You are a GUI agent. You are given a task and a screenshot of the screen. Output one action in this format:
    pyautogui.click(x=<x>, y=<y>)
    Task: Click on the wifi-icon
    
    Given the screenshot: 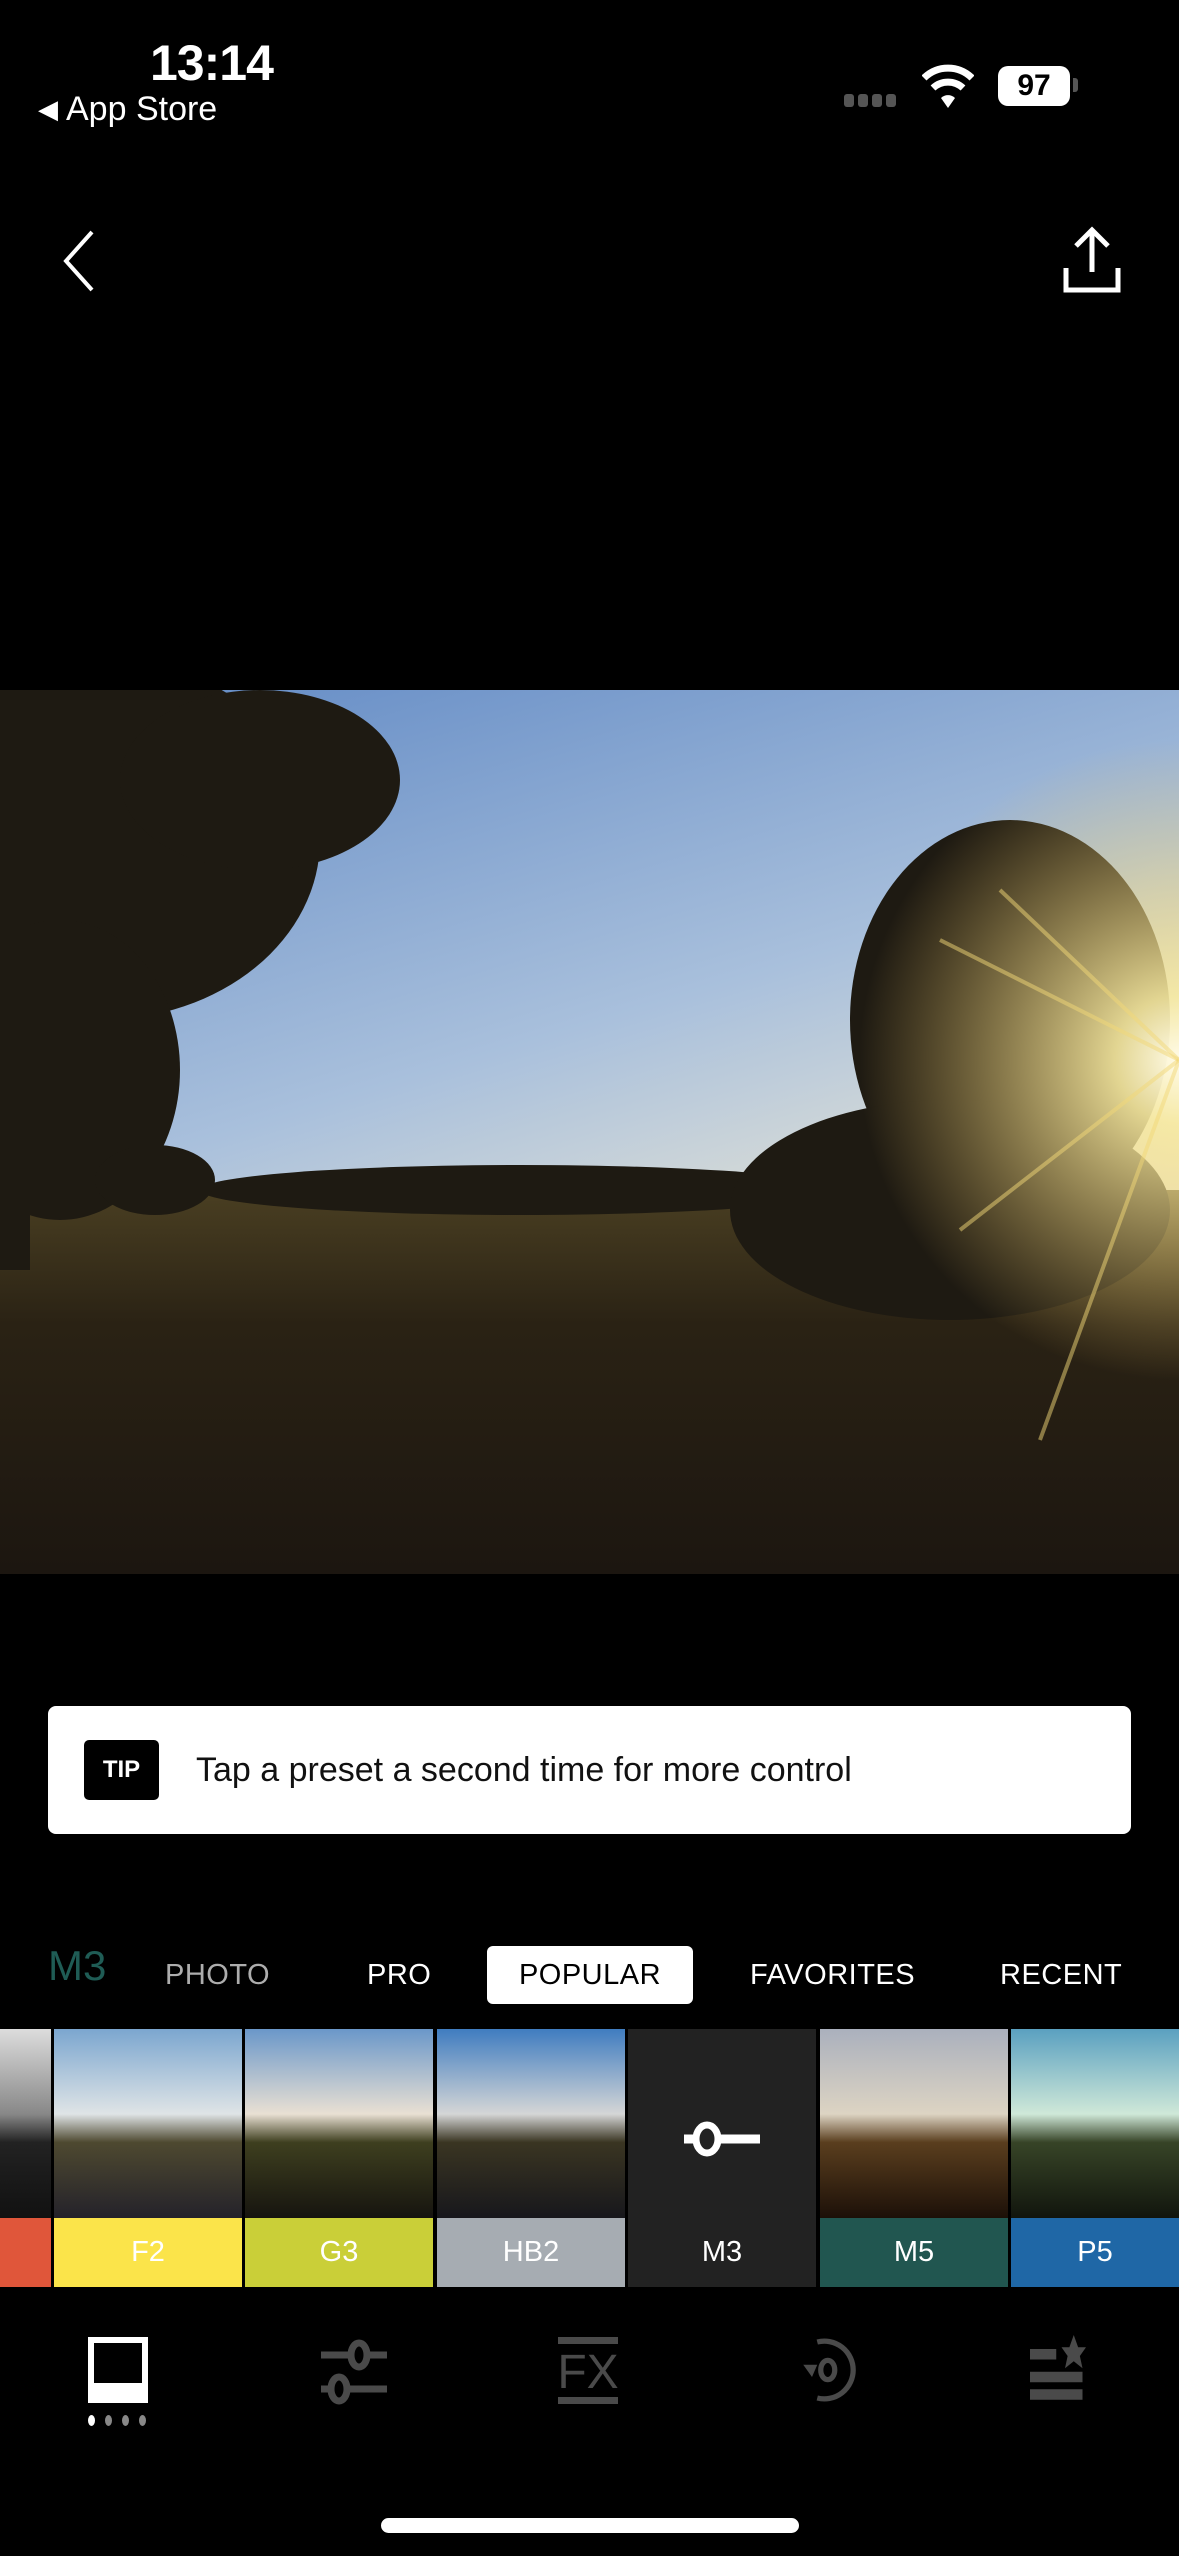 What is the action you would take?
    pyautogui.click(x=948, y=86)
    